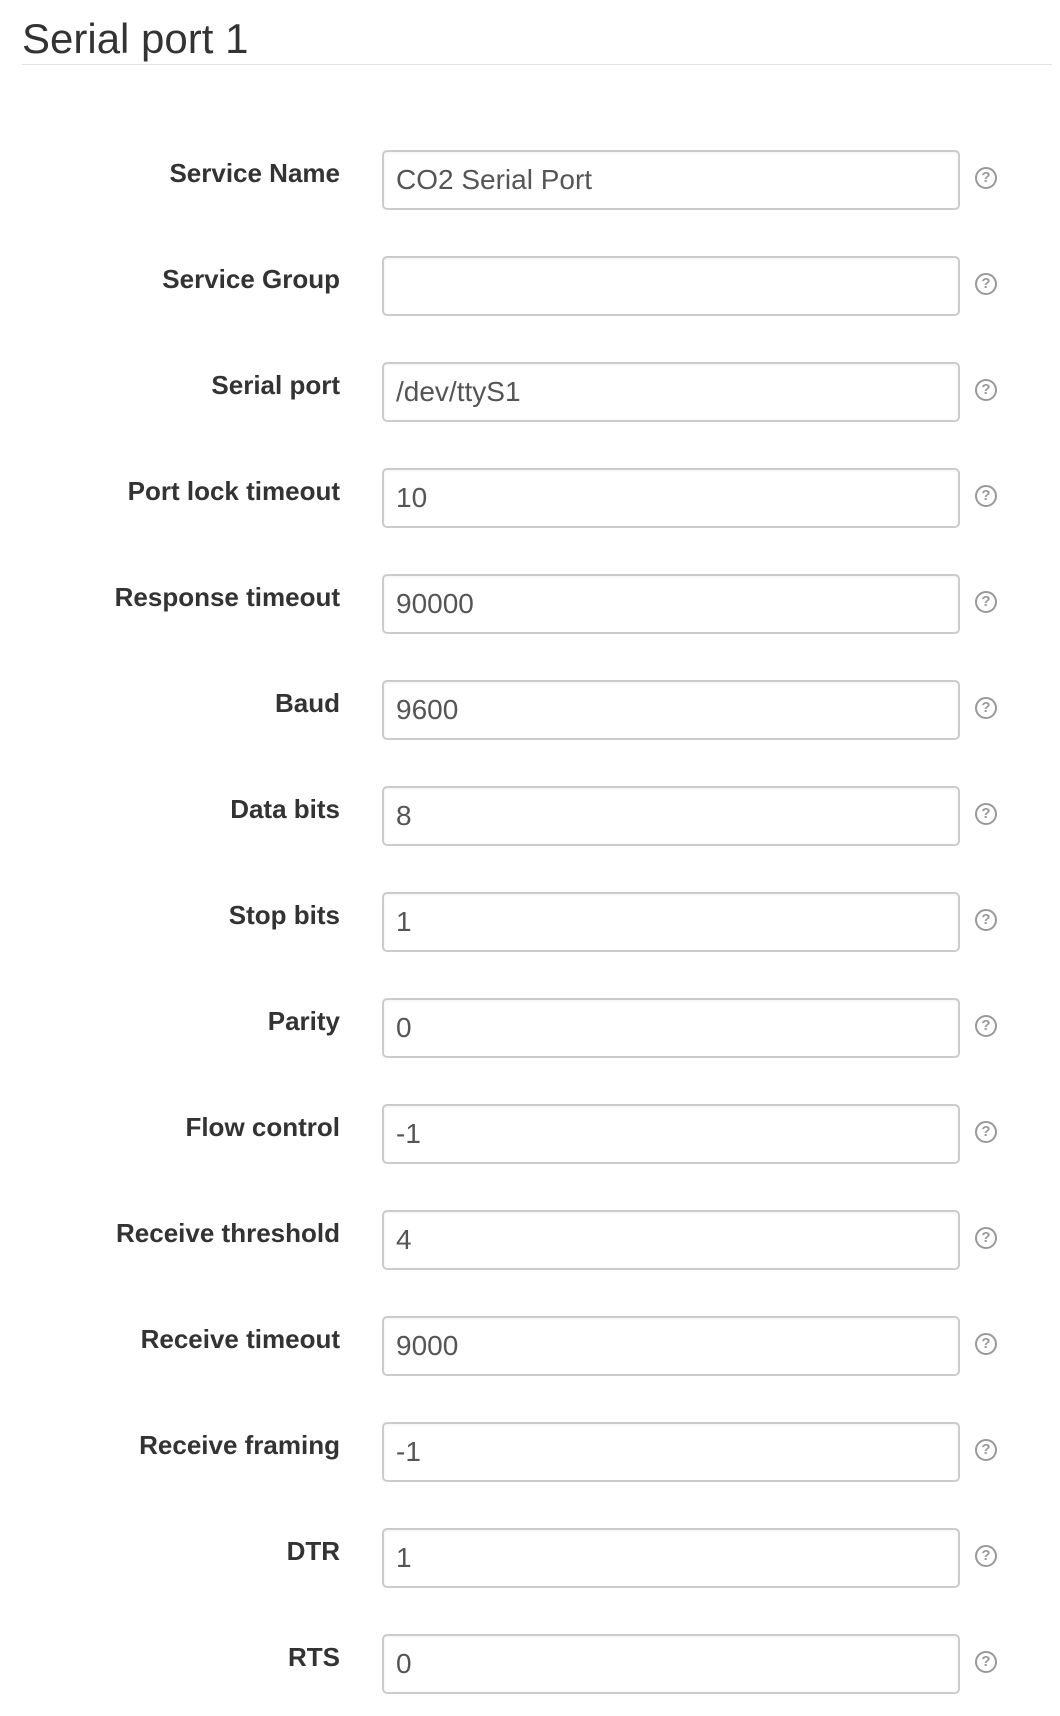 This screenshot has height=1716, width=1060. I want to click on form-row-stop-bits: Stop bits ?, so click(530, 922).